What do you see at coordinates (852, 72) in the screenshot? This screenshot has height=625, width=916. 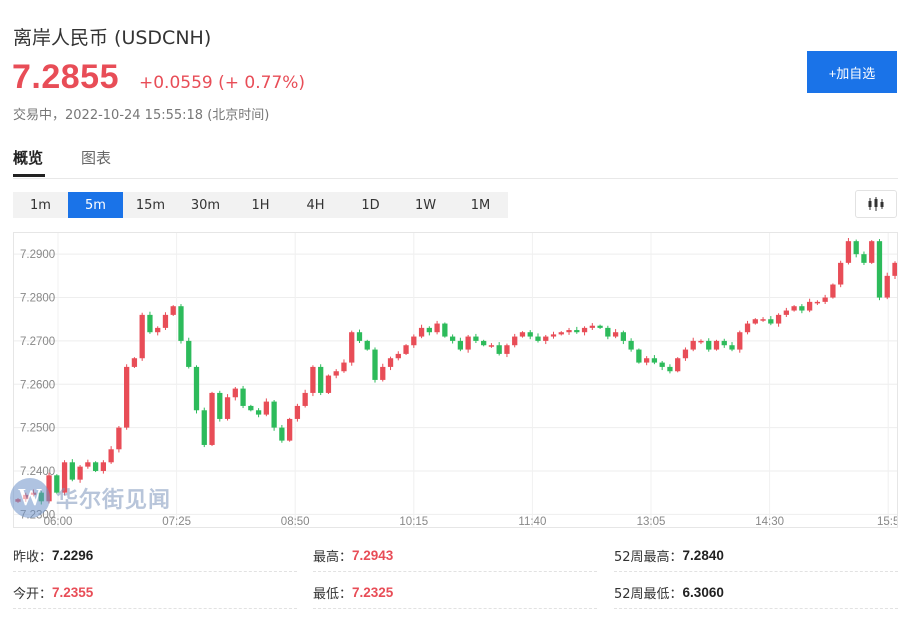 I see `add-to-watchlist-button: +加自选` at bounding box center [852, 72].